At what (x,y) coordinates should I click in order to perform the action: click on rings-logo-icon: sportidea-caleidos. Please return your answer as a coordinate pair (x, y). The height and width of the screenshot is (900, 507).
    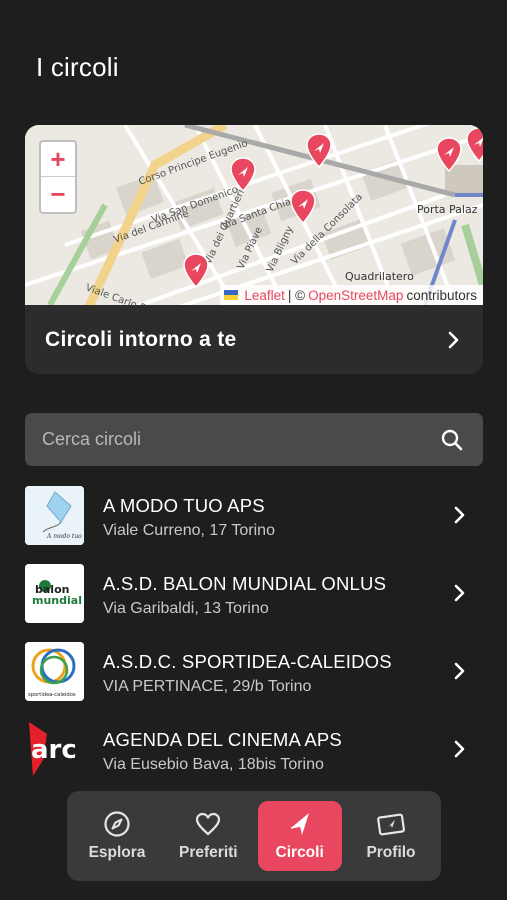
    Looking at the image, I should click on (54, 671).